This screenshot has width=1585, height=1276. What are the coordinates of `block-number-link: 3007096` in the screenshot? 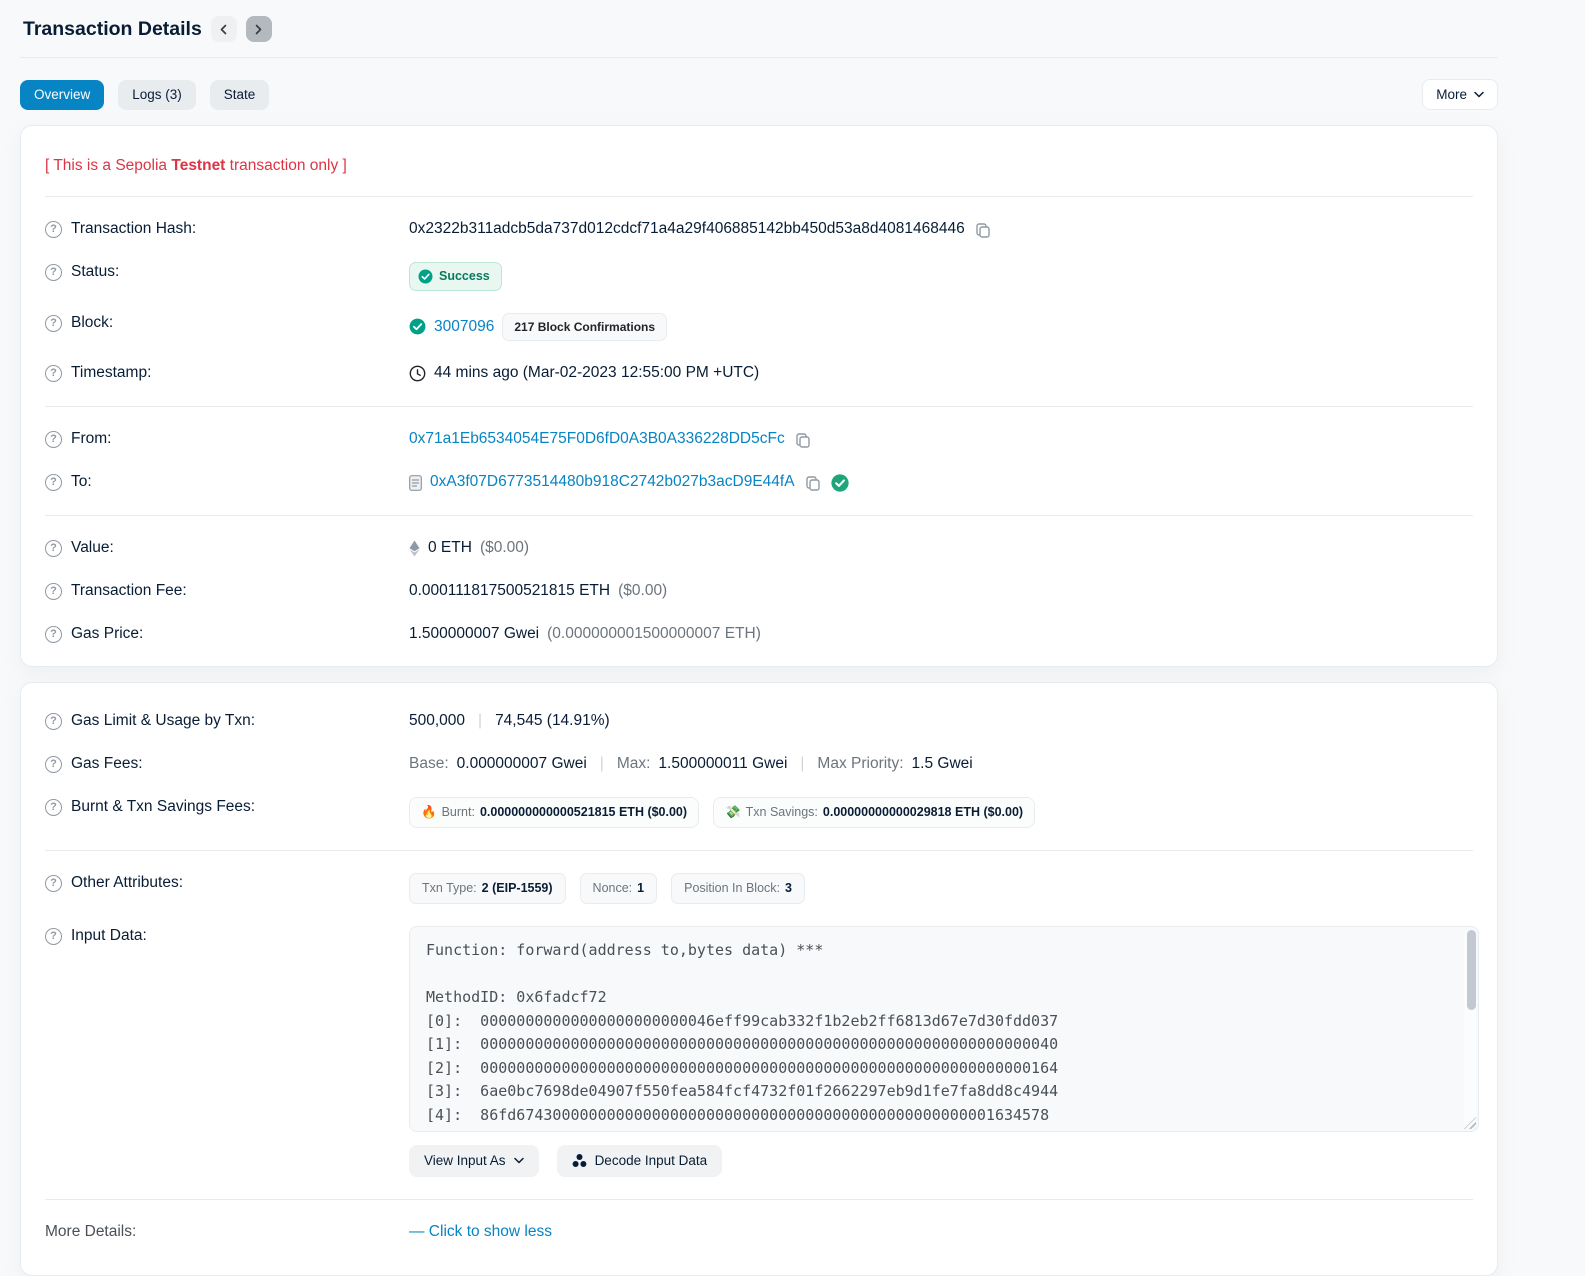 It's located at (464, 327).